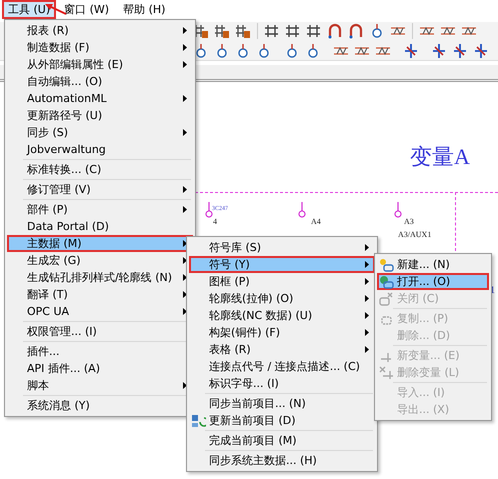  What do you see at coordinates (87, 9) in the screenshot?
I see `menu-item: 窗口 (W)` at bounding box center [87, 9].